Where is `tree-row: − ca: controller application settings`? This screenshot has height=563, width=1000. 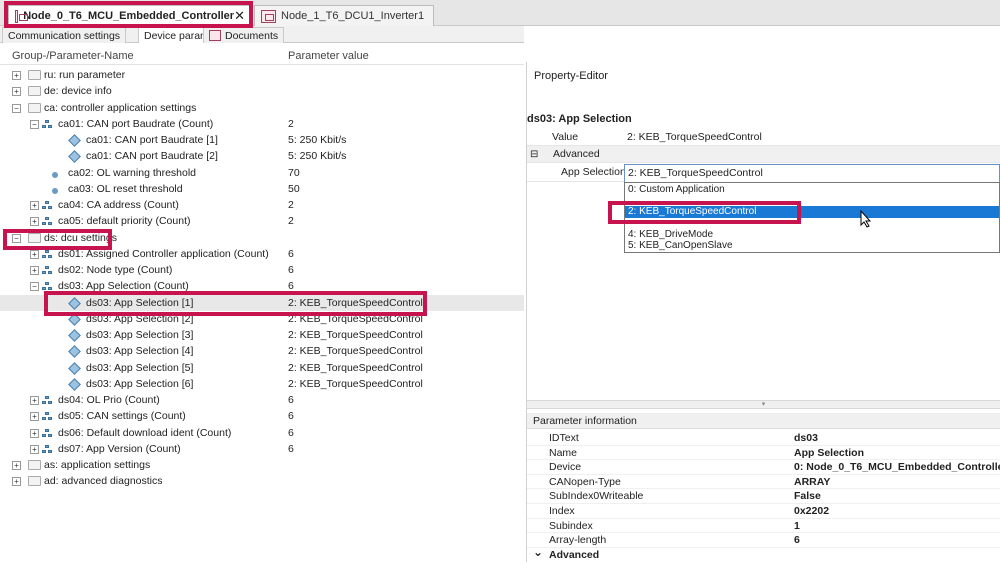
tree-row: − ca: controller application settings is located at coordinates (262, 108).